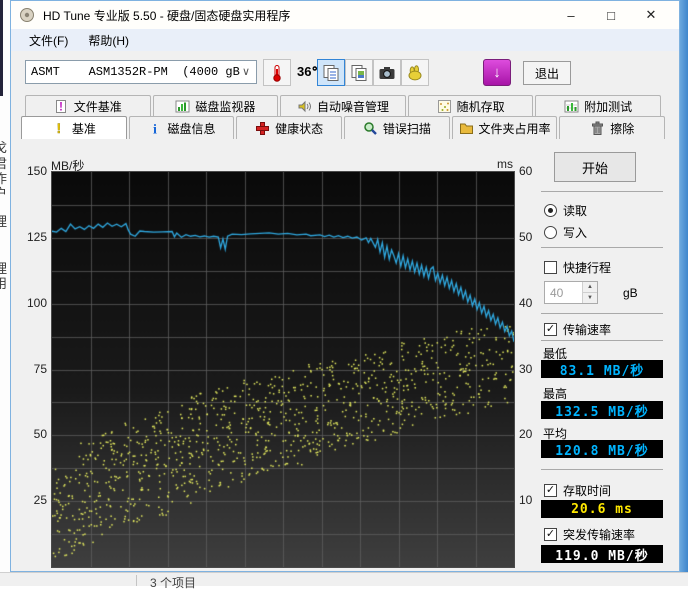  I want to click on spin-value: 40, so click(557, 292).